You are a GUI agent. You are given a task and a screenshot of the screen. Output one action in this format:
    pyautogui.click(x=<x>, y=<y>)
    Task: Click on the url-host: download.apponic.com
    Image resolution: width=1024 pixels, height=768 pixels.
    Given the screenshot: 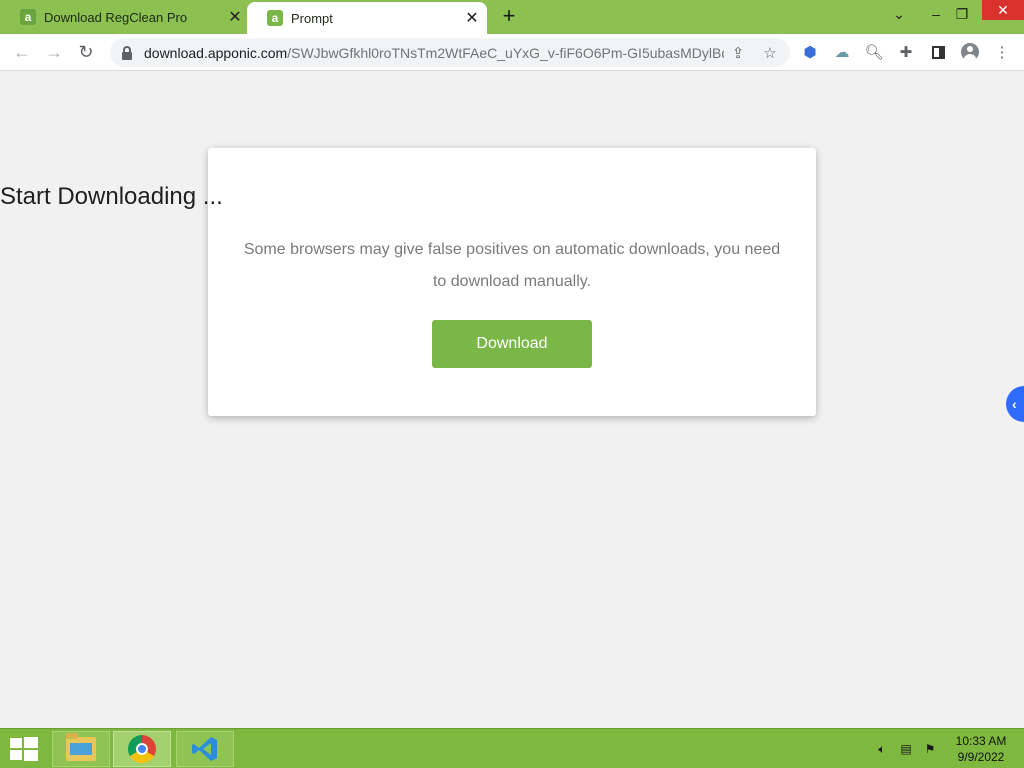 What is the action you would take?
    pyautogui.click(x=216, y=52)
    